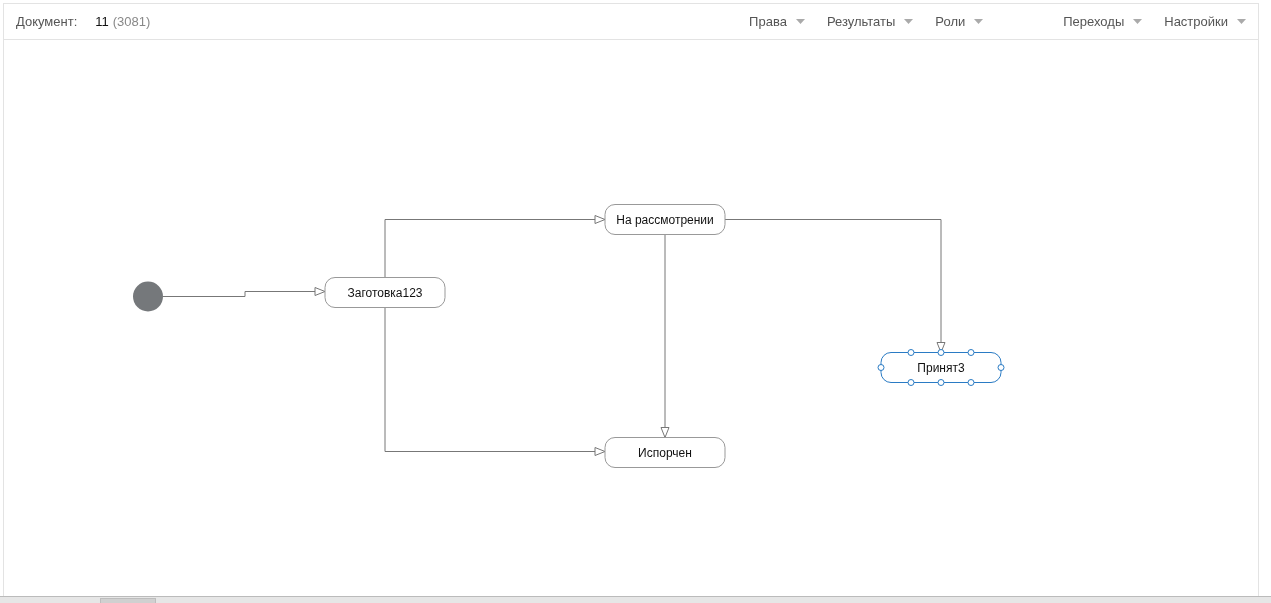 The width and height of the screenshot is (1271, 603). I want to click on state-node: Испорчен, so click(665, 452).